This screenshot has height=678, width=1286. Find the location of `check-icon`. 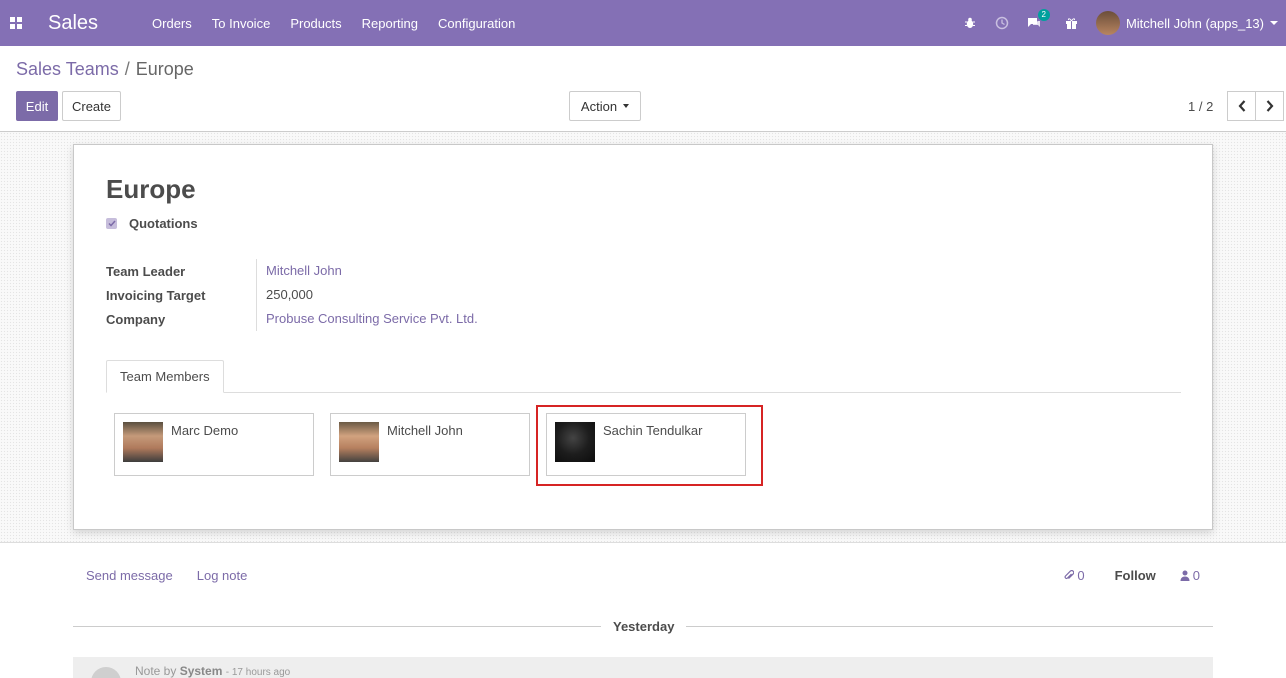

check-icon is located at coordinates (111, 223).